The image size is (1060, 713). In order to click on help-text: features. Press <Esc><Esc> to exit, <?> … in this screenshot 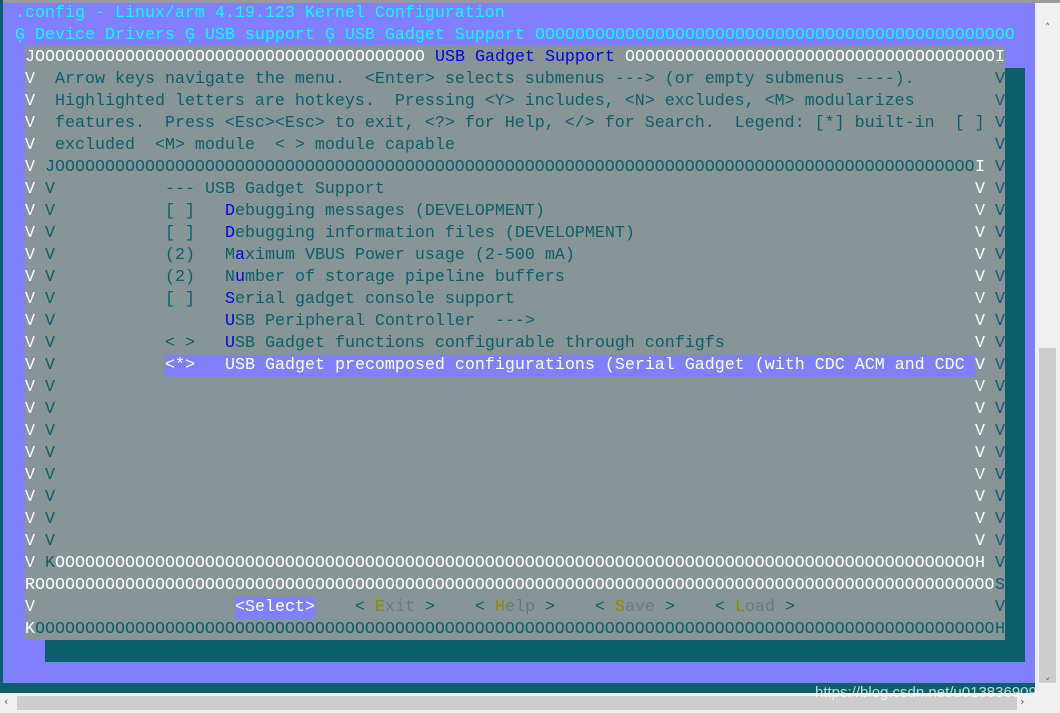, I will do `click(520, 123)`.